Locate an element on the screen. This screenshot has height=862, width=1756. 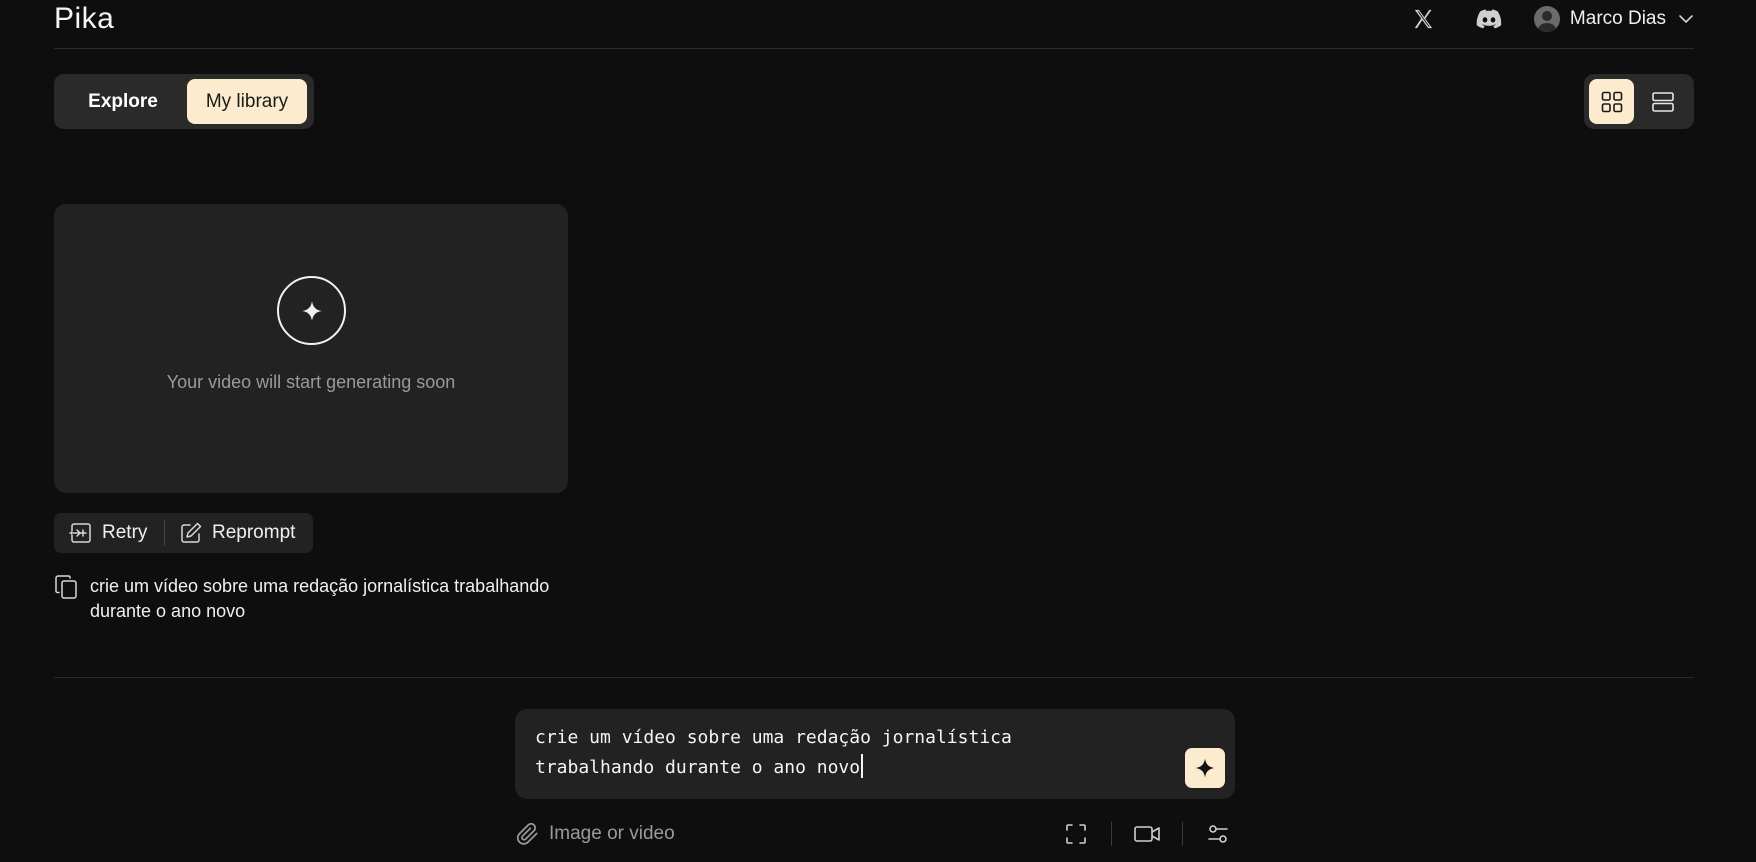
user-menu: Marco Dias is located at coordinates (1613, 19).